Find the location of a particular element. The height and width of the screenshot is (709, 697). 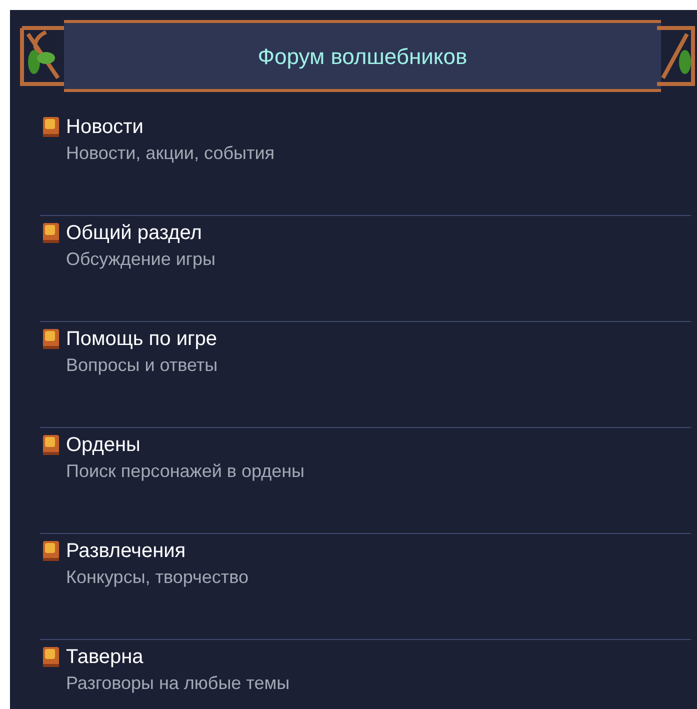

section-description: Вопросы и ответы is located at coordinates (142, 365).